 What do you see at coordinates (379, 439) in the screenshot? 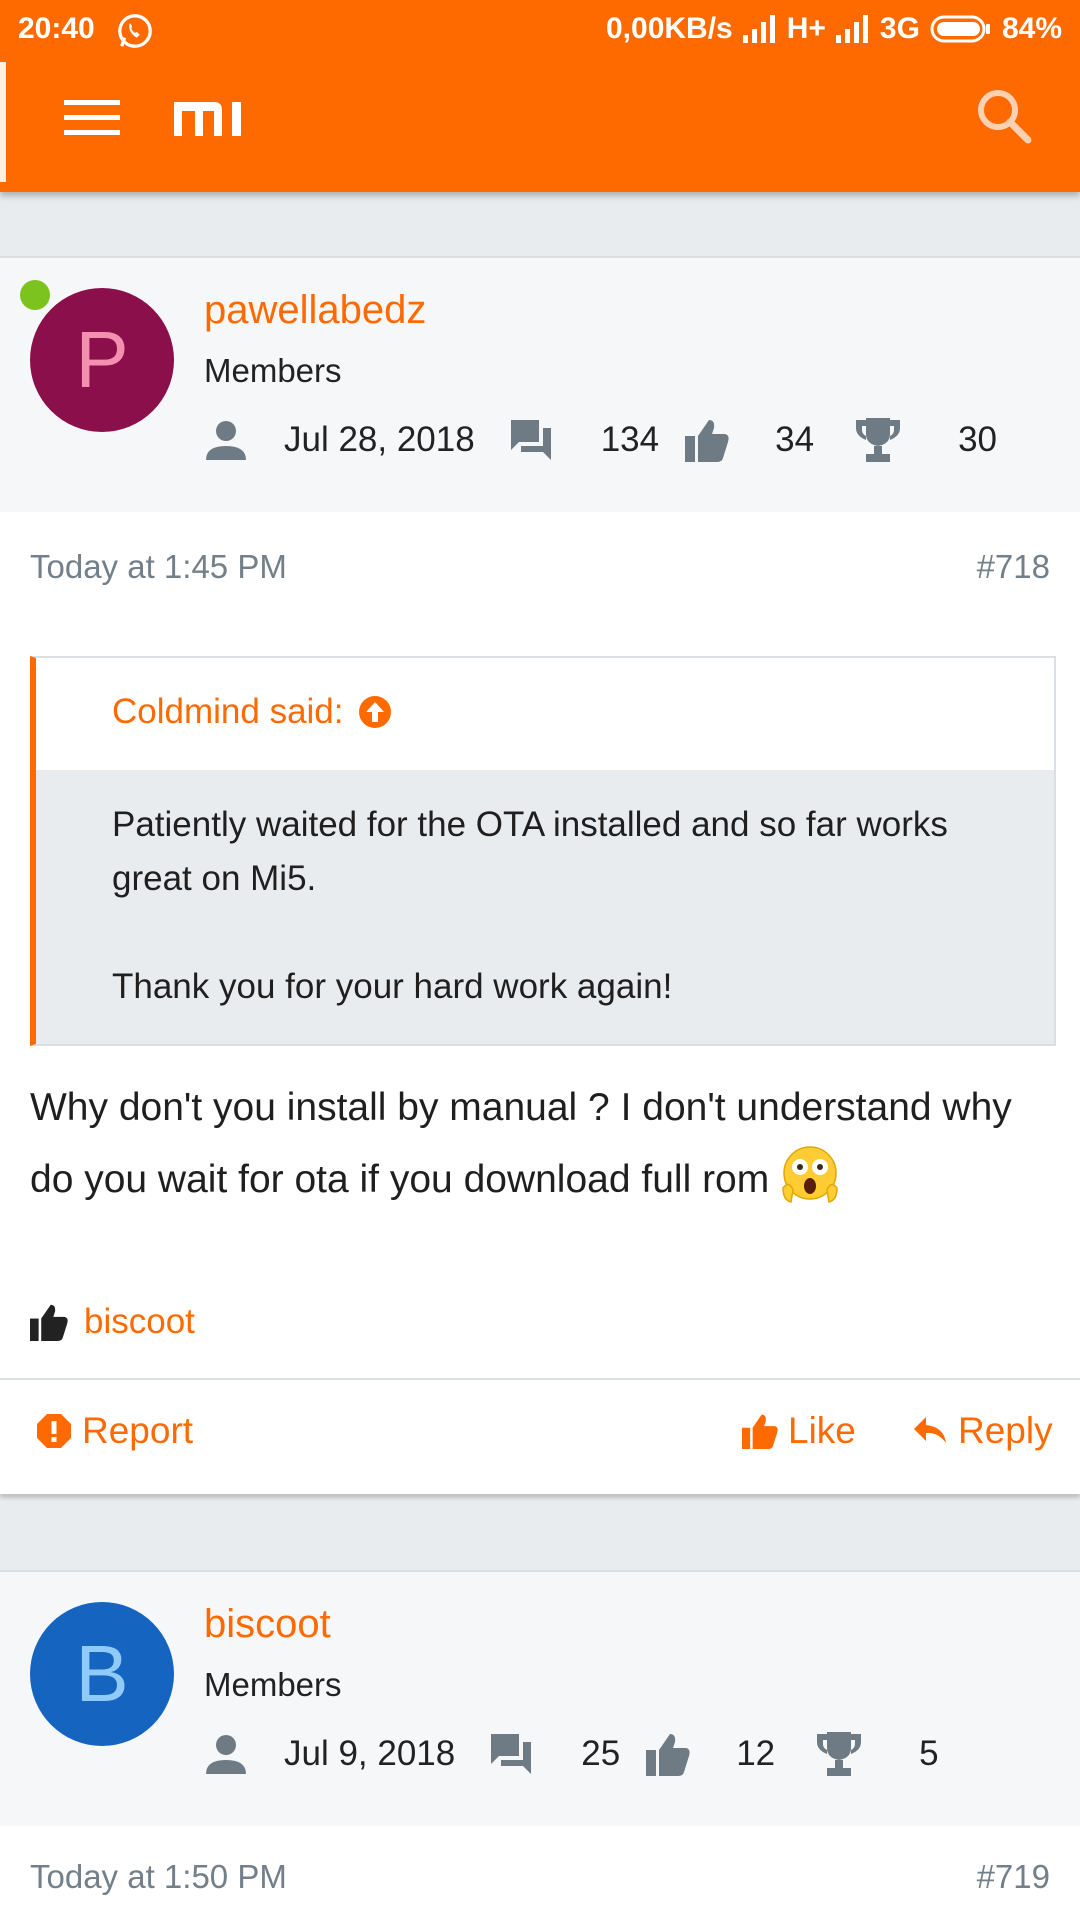
I see `joined-date: Jul 28, 2018` at bounding box center [379, 439].